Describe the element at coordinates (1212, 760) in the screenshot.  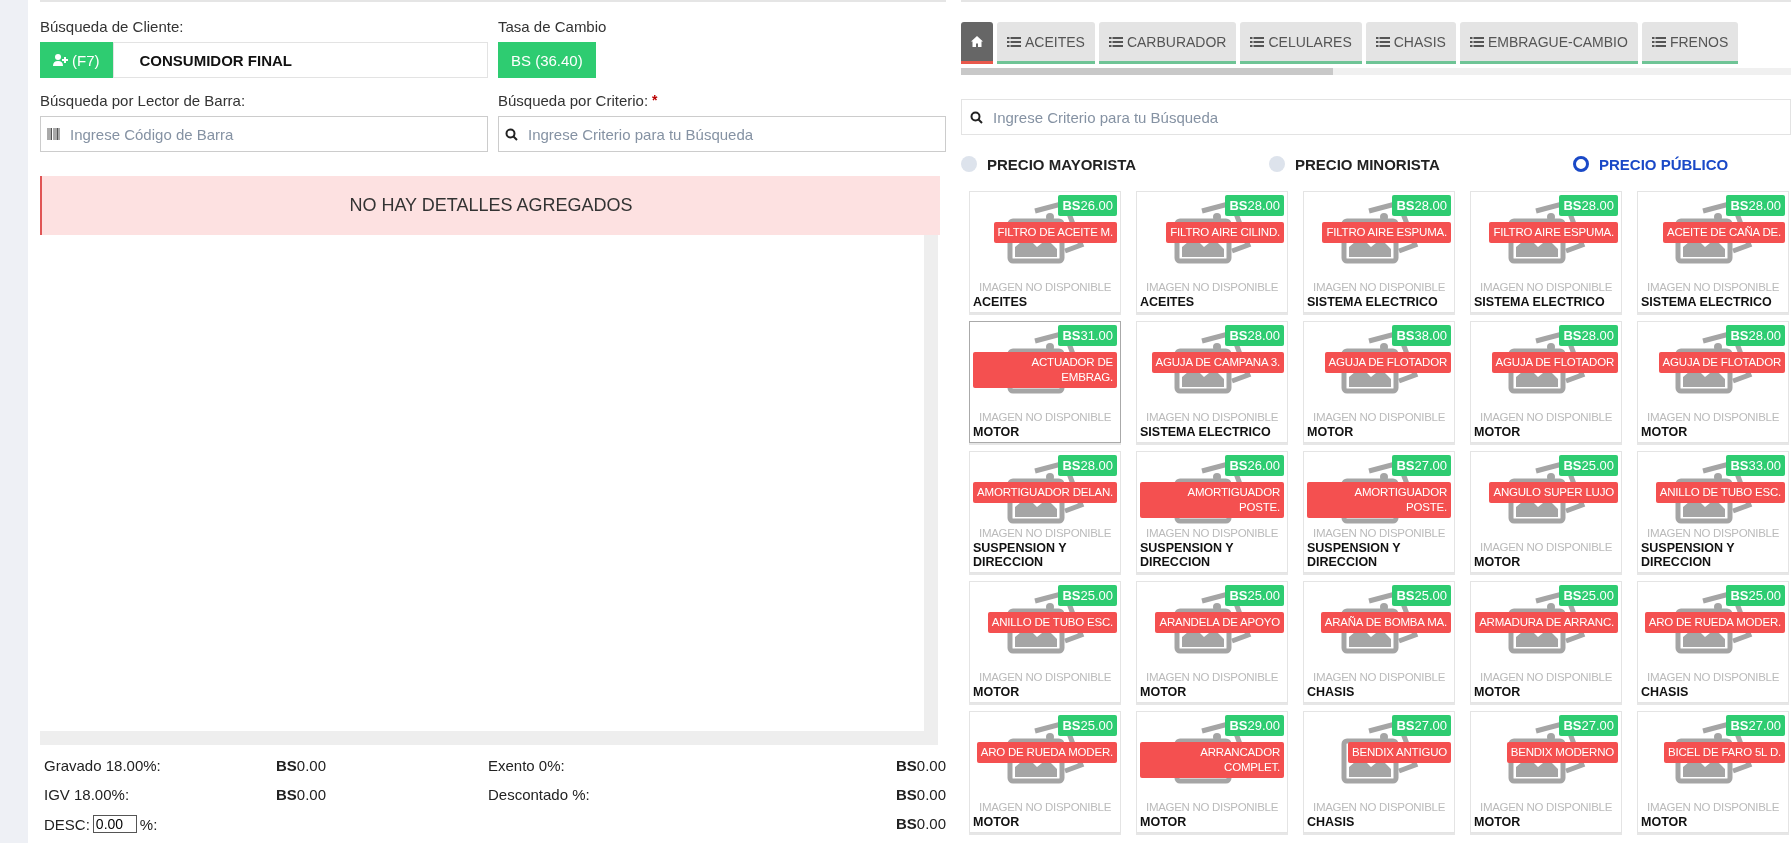
I see `product-name-badge: ARRANCADOR COMPLET.` at that location.